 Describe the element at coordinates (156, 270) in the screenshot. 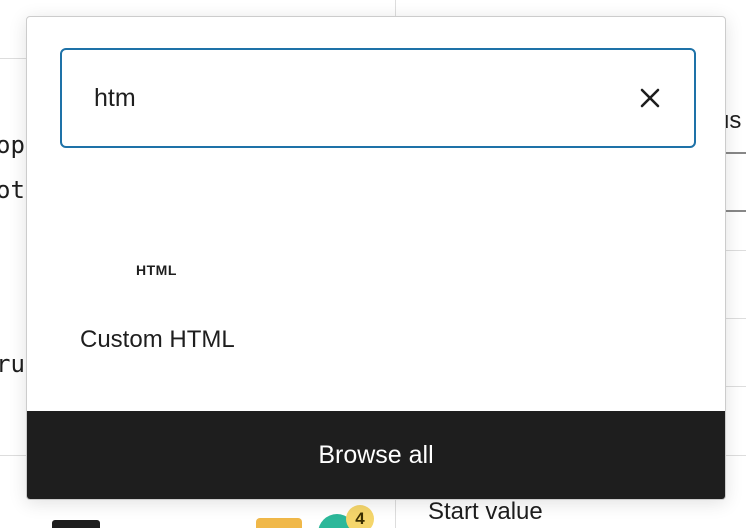

I see `html-icon: HTML` at that location.